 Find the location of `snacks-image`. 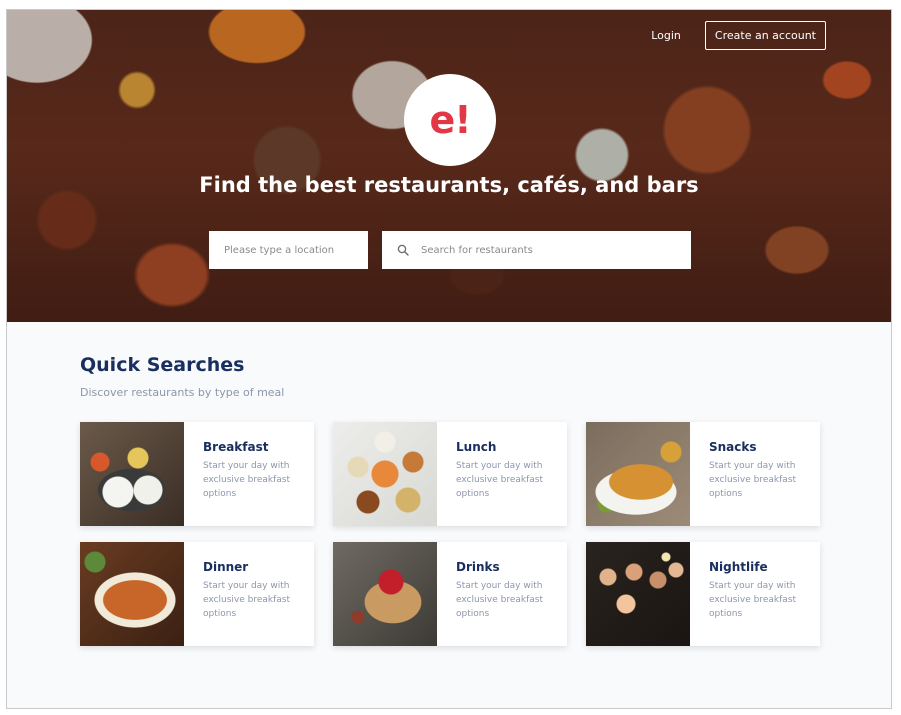

snacks-image is located at coordinates (638, 474).